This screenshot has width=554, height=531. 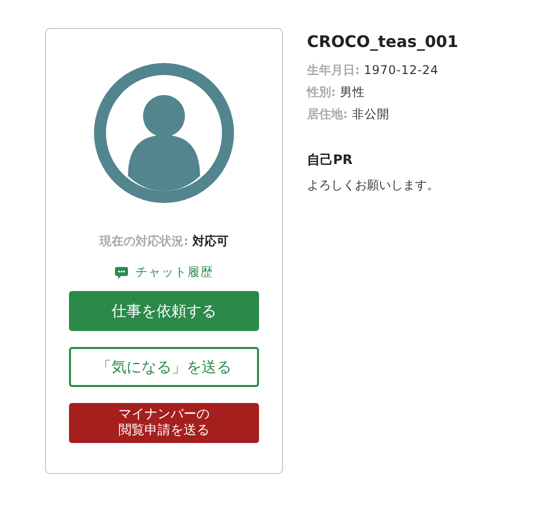 What do you see at coordinates (164, 423) in the screenshot?
I see `mynumber-request-button: マイナンバーの閲覧申請を送る` at bounding box center [164, 423].